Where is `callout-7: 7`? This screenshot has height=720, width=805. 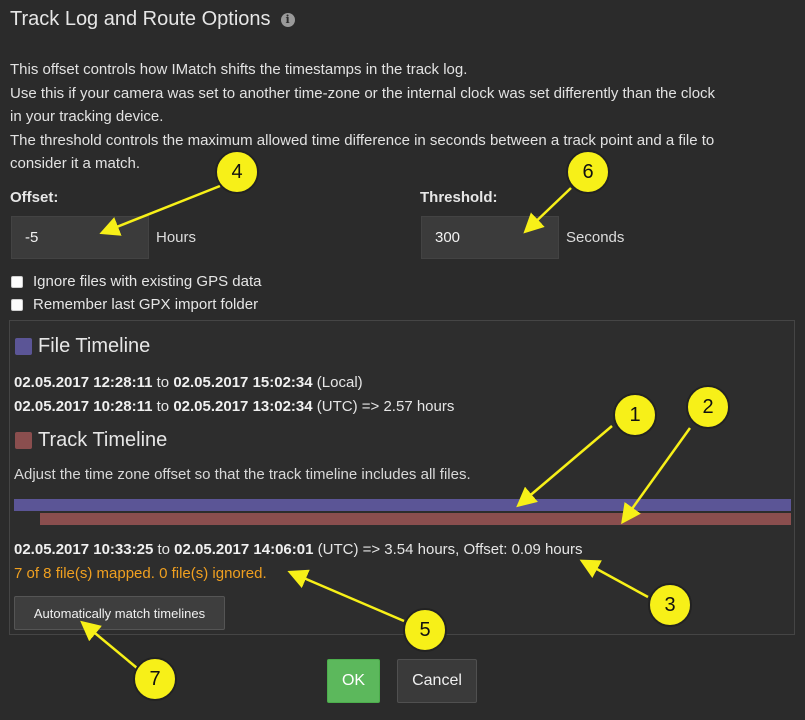 callout-7: 7 is located at coordinates (155, 679).